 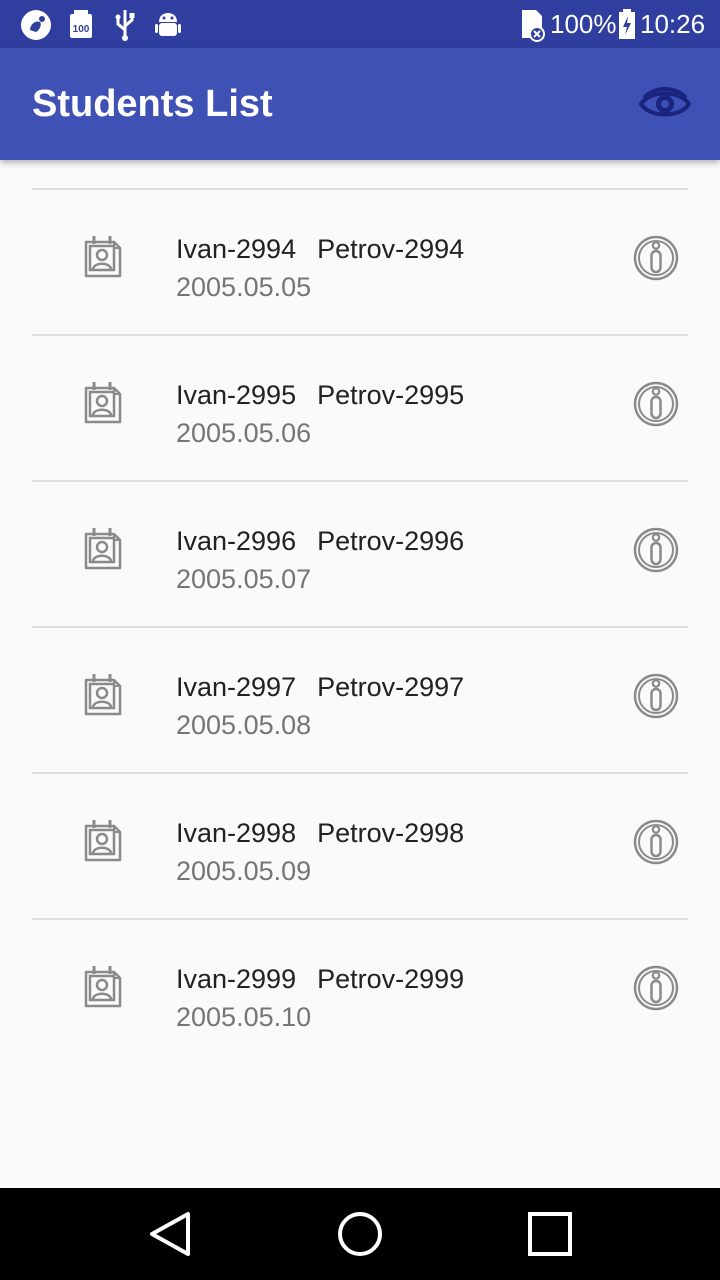 What do you see at coordinates (533, 26) in the screenshot?
I see `sd-card-error-icon` at bounding box center [533, 26].